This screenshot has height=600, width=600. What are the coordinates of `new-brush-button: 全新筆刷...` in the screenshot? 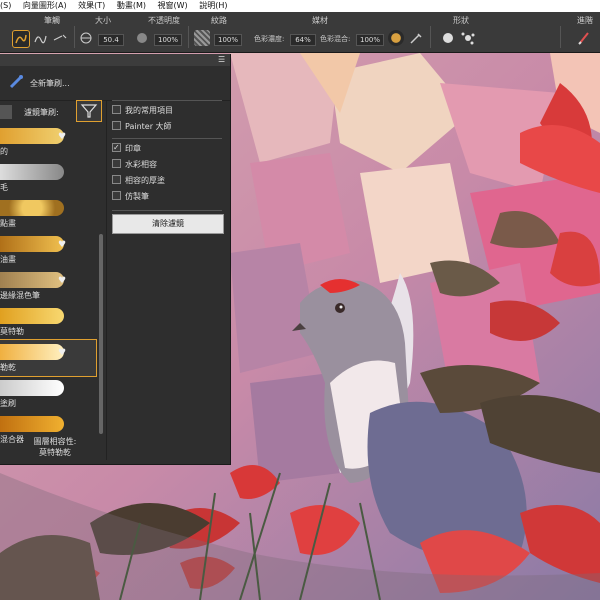 It's located at (50, 83).